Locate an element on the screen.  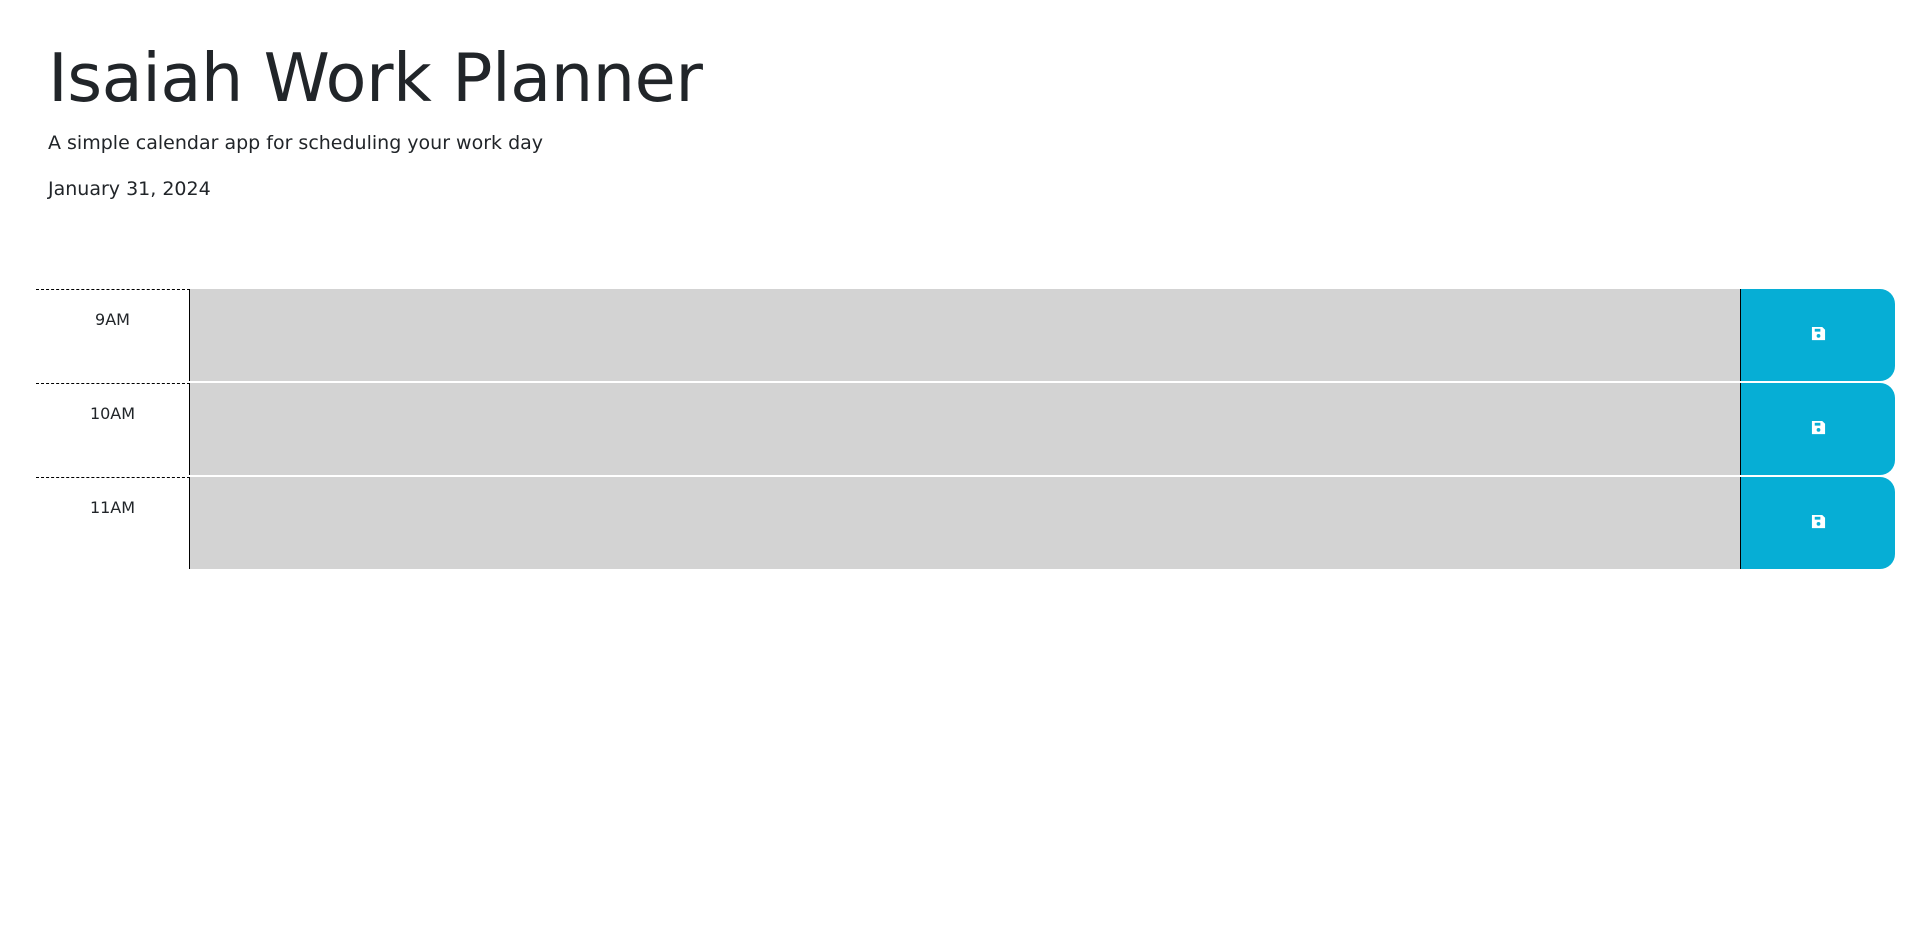
time-block-row: 9AM is located at coordinates (965, 335).